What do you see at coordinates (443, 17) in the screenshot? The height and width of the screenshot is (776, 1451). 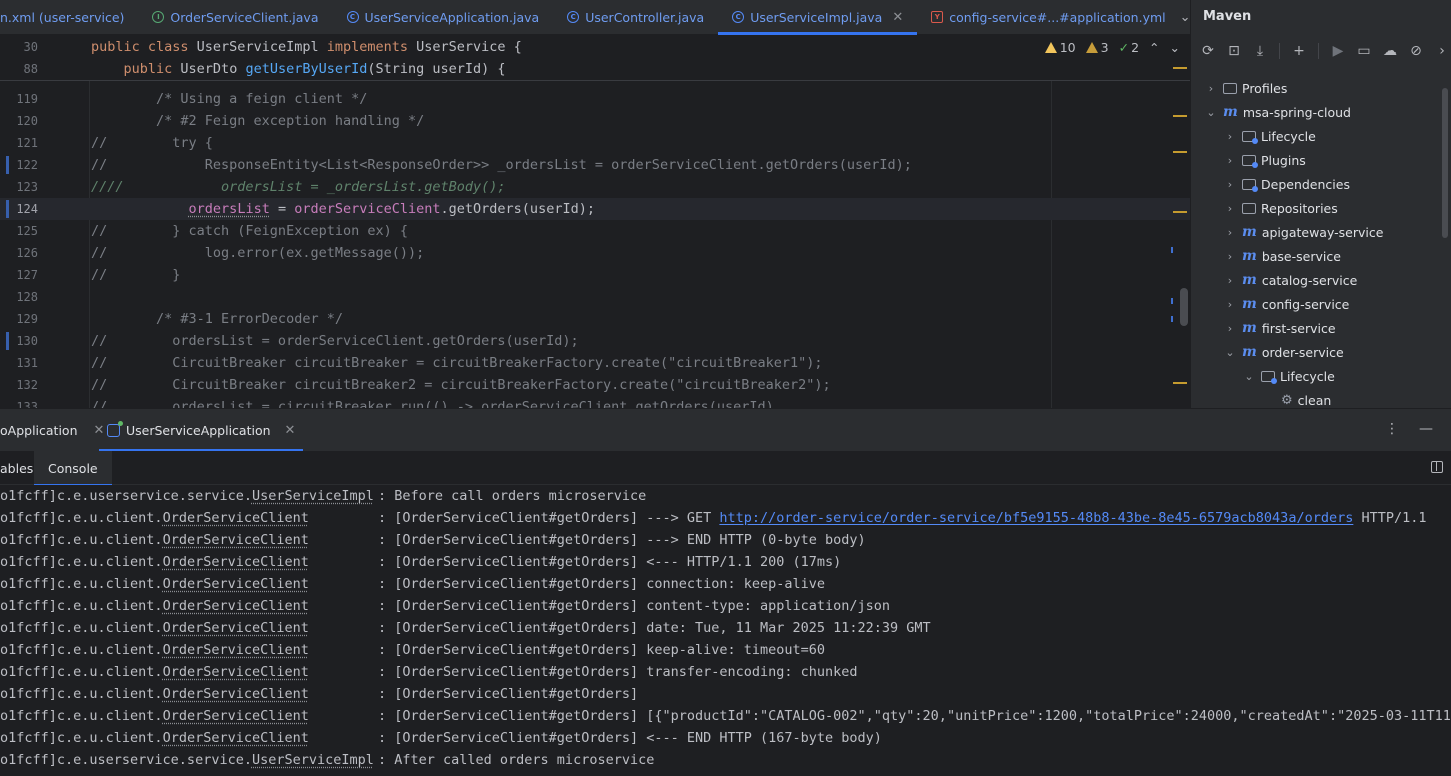 I see `editor-tab-userserviceapplication: C UserServiceApplication.java` at bounding box center [443, 17].